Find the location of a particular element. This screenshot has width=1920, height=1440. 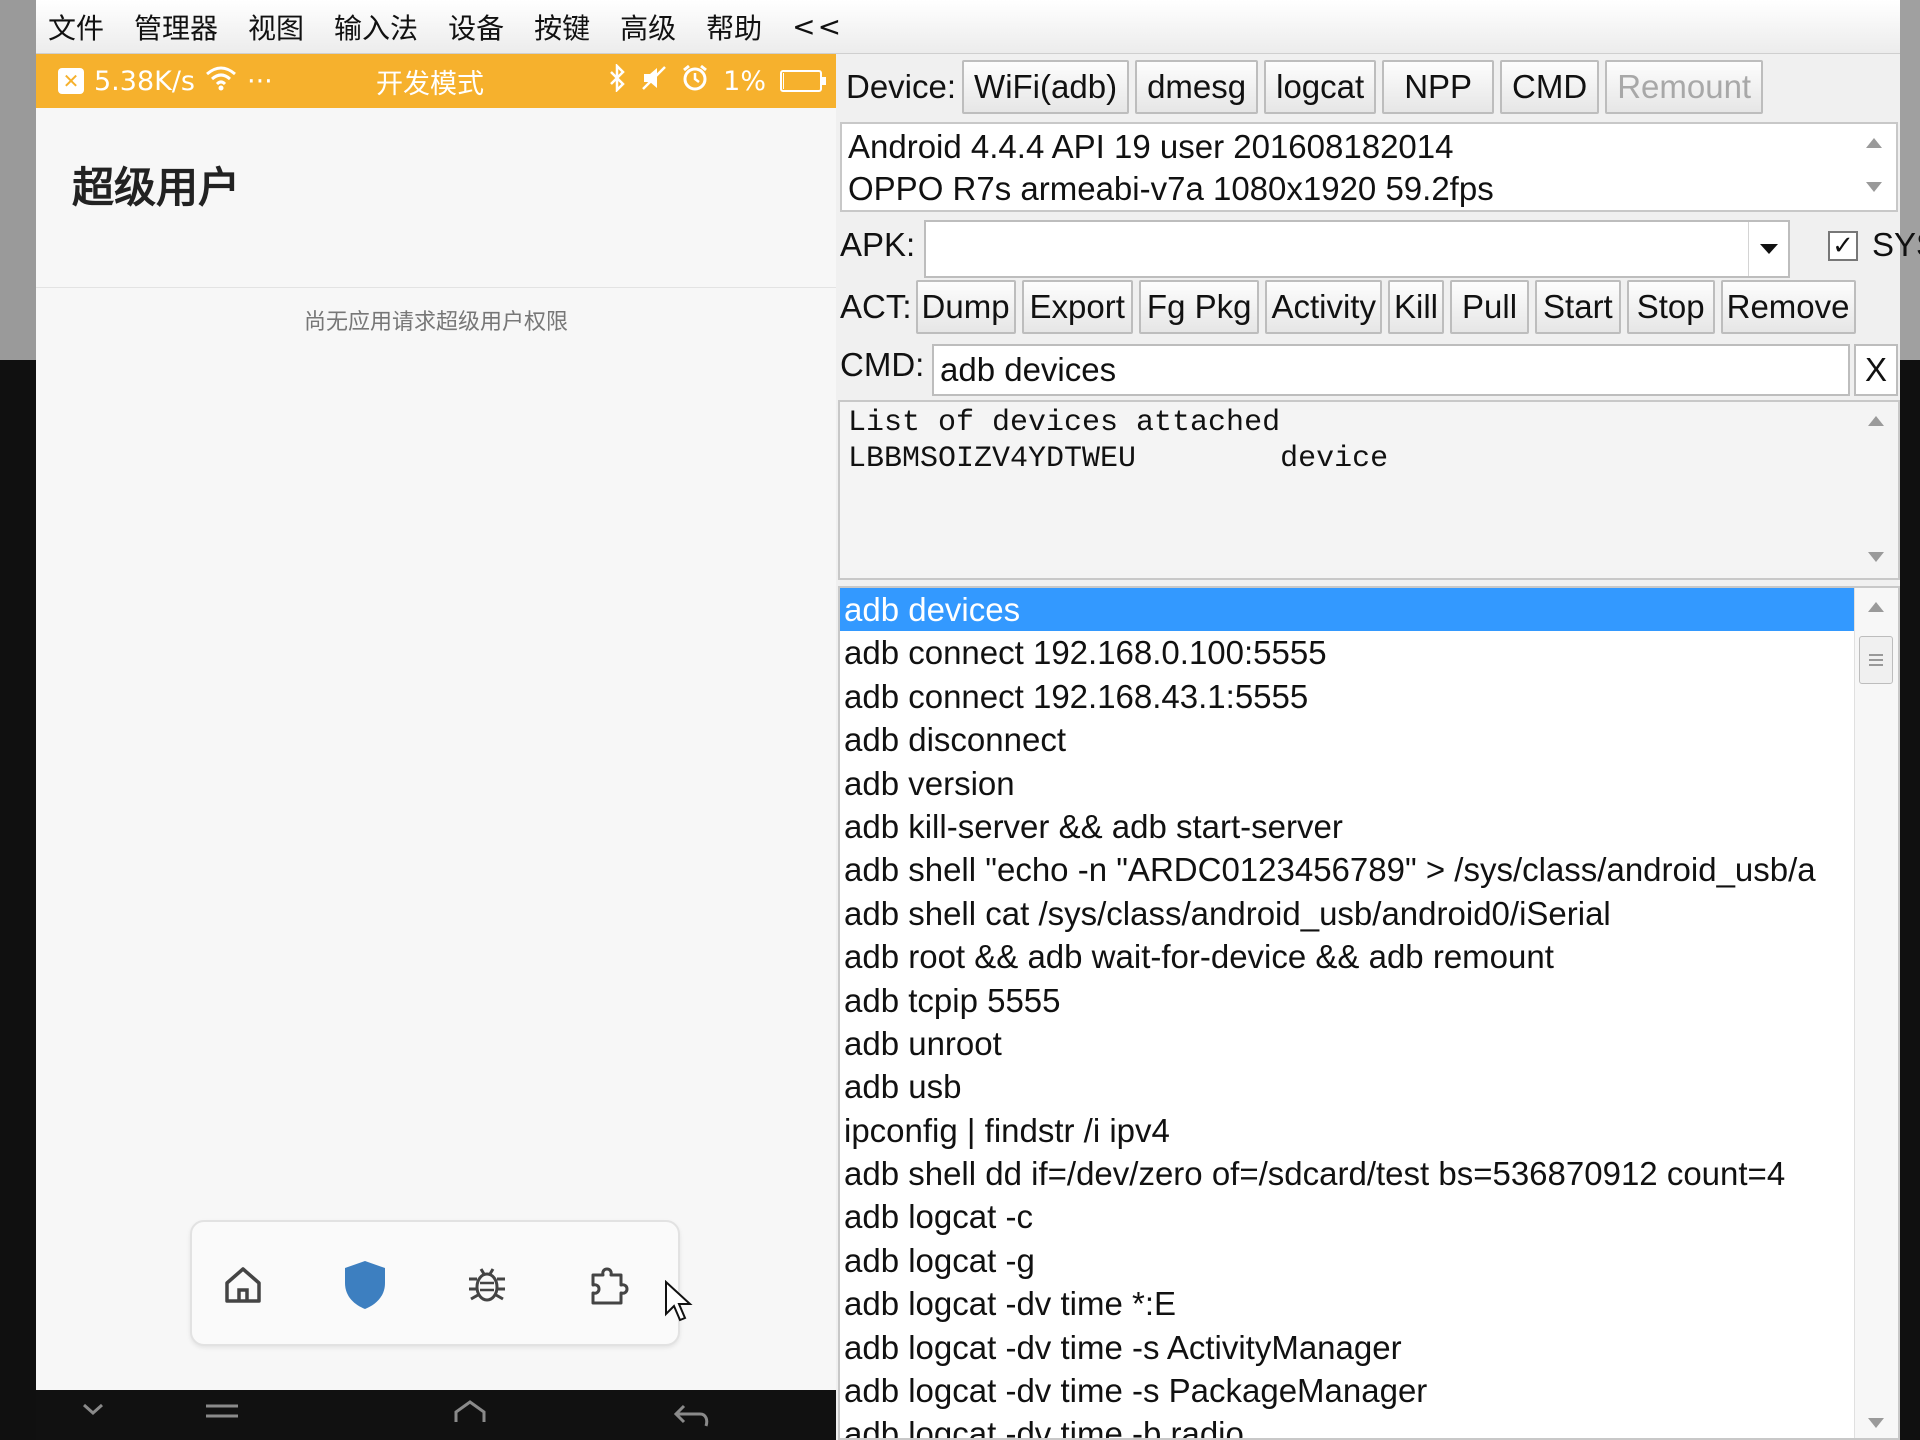

device-info-line-1: Android 4.4.4 API 19 user 201608182014 is located at coordinates (1151, 146).